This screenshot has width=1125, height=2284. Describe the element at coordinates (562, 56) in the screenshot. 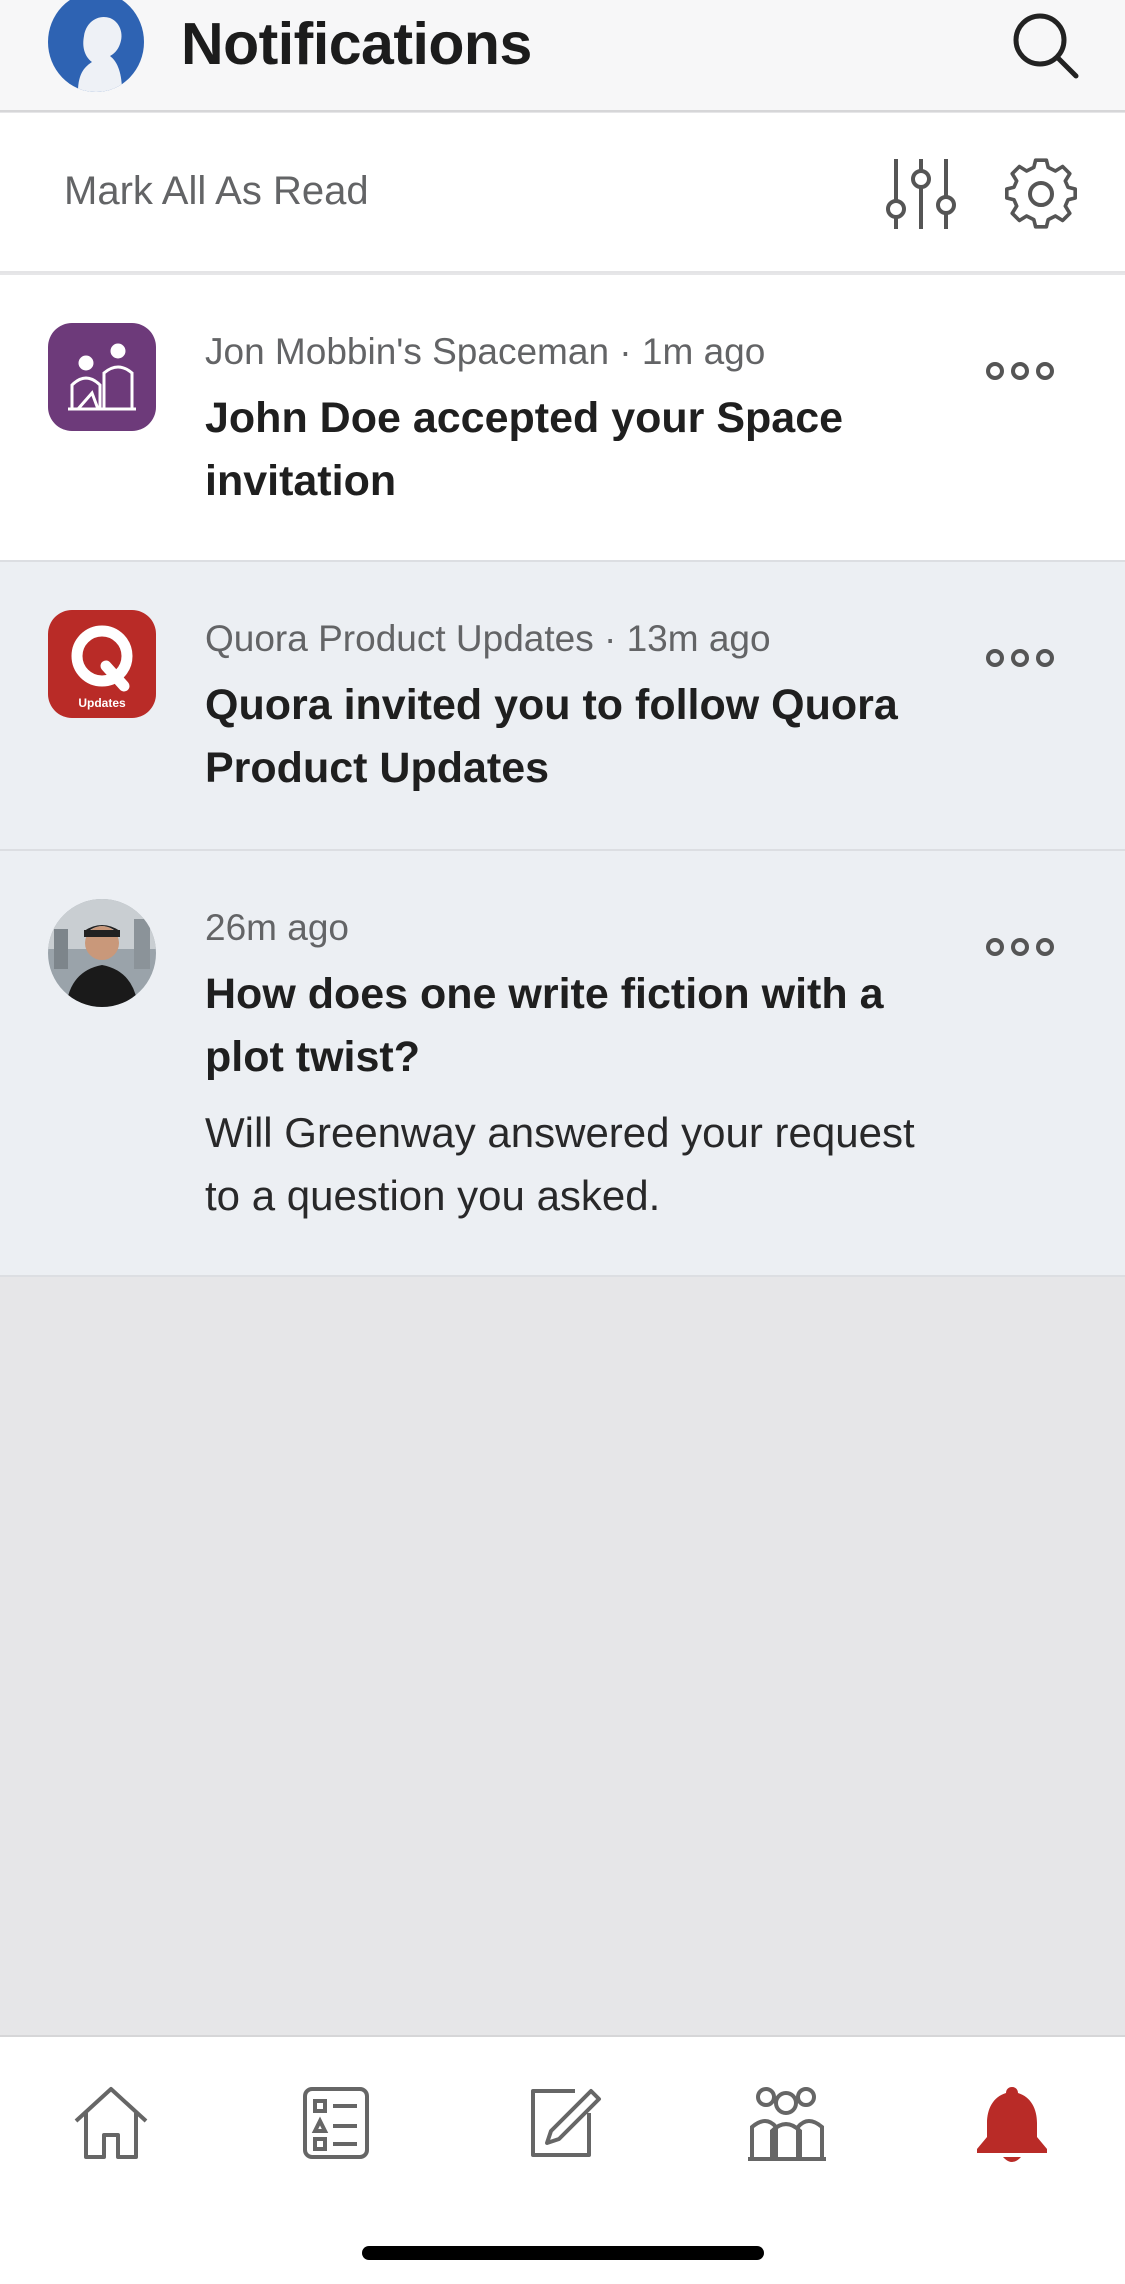

I see `top-bar: Notifications` at that location.